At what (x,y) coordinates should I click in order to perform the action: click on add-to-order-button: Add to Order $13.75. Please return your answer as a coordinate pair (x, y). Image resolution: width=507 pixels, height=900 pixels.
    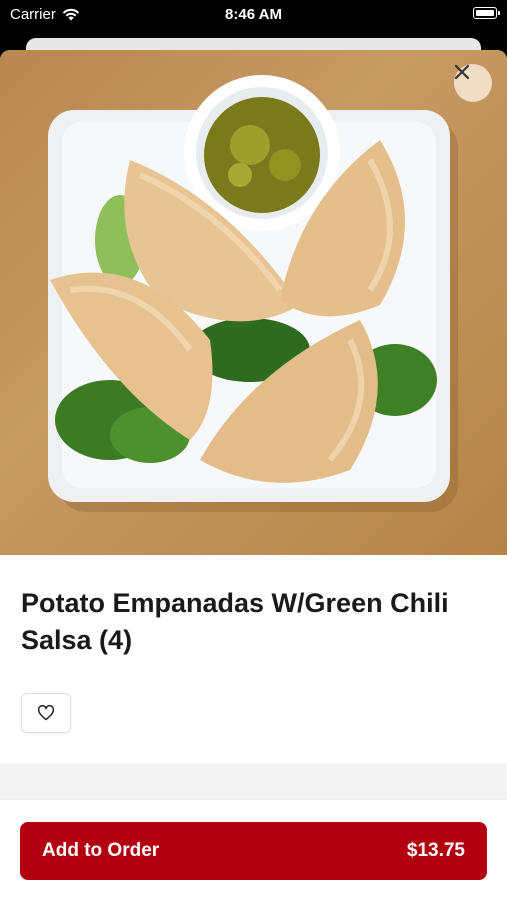
    Looking at the image, I should click on (253, 851).